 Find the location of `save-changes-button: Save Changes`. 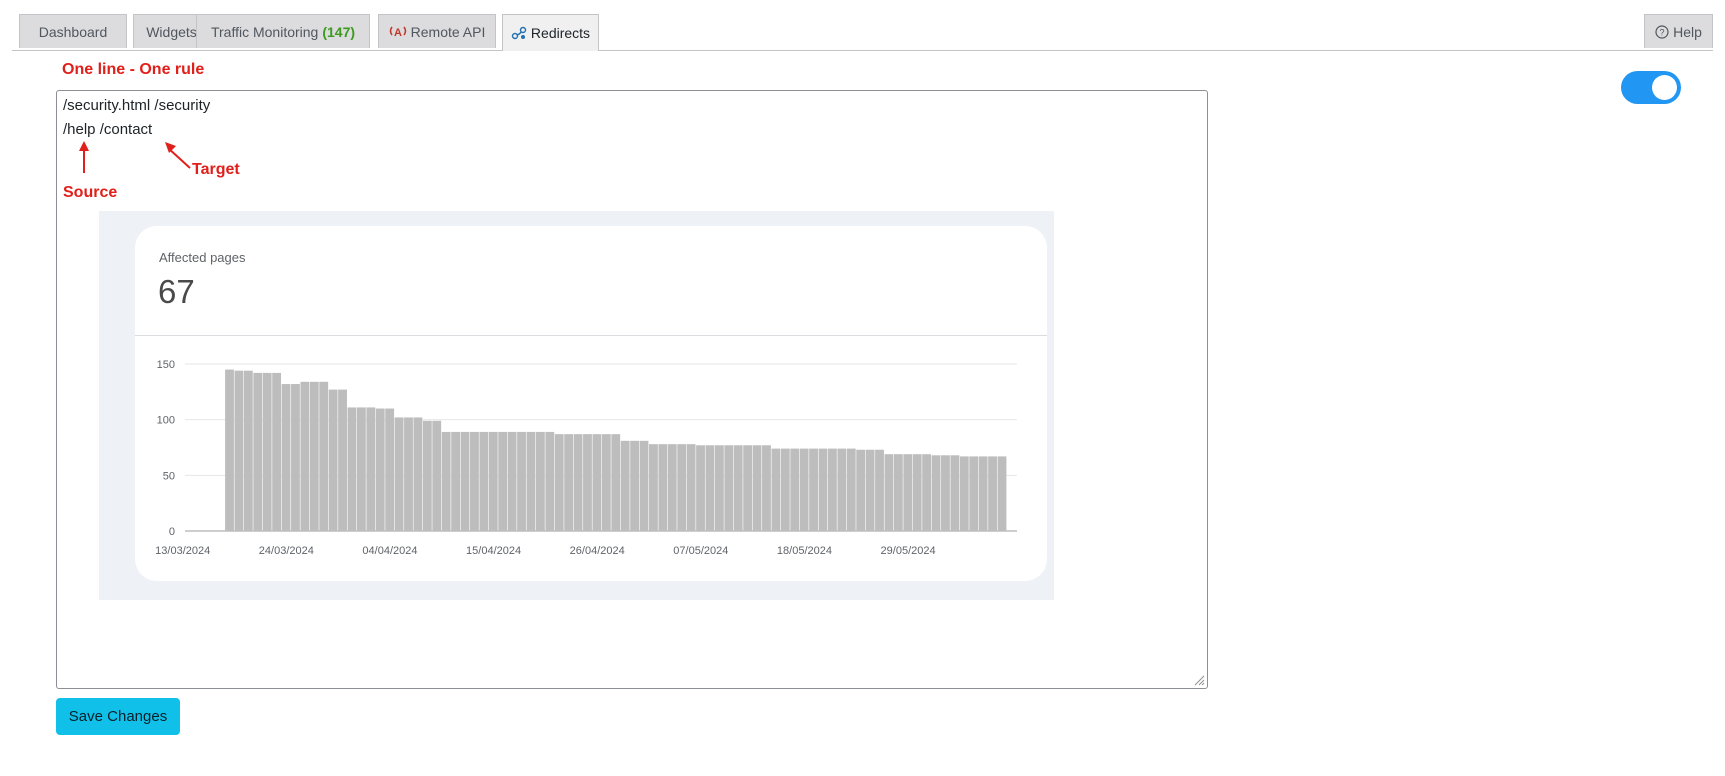

save-changes-button: Save Changes is located at coordinates (118, 716).